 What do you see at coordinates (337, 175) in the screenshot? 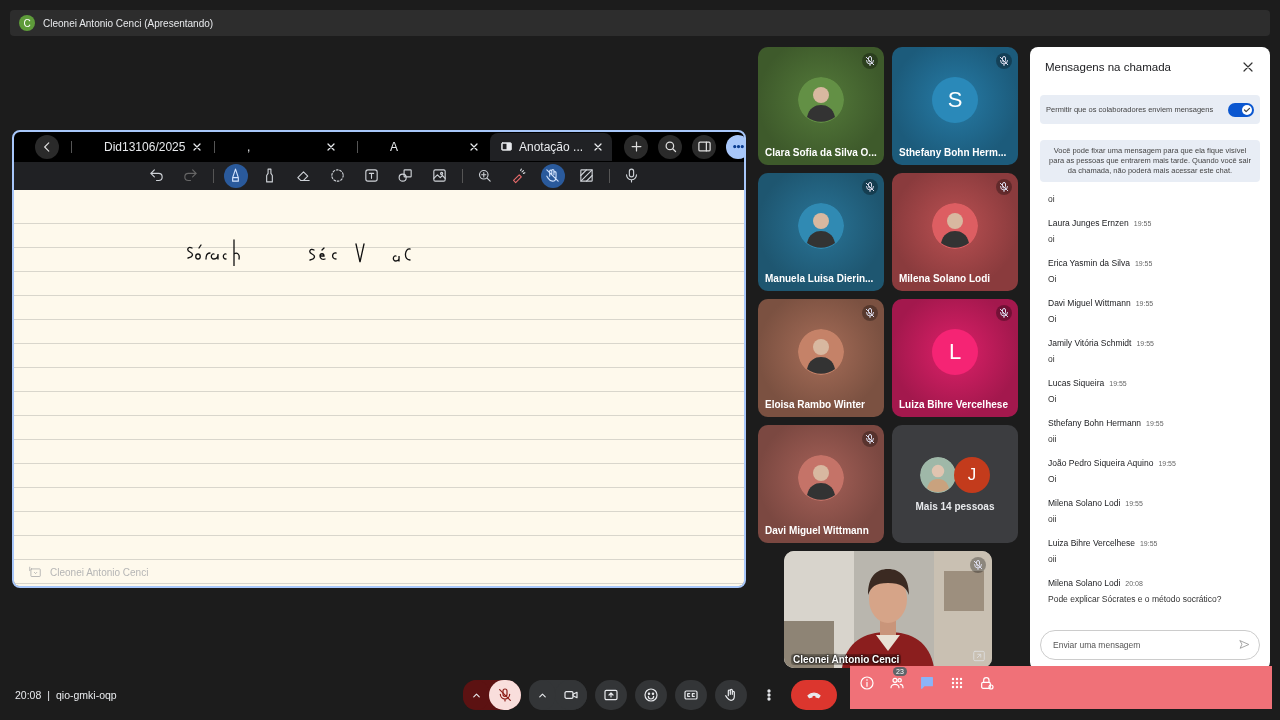
I see `lasso-icon` at bounding box center [337, 175].